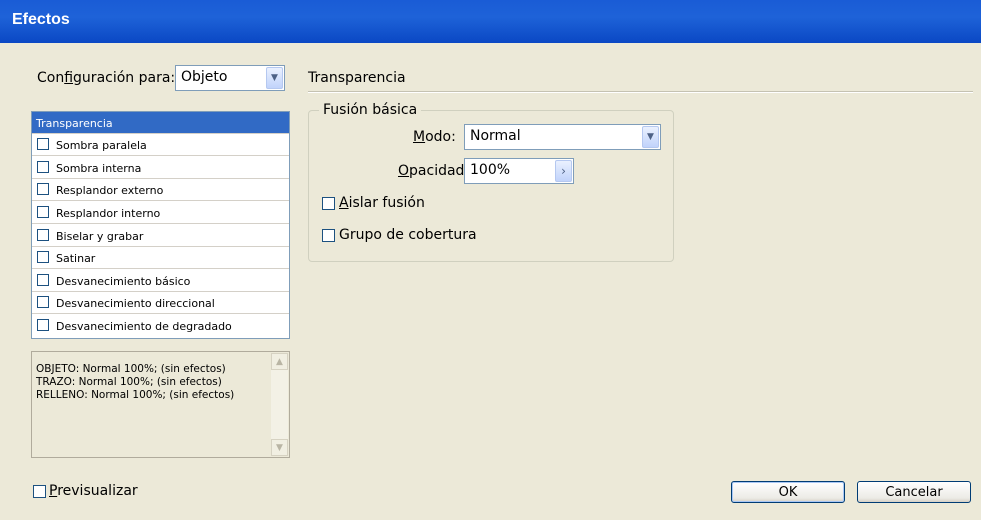  Describe the element at coordinates (160, 281) in the screenshot. I see `list-item-desvanecimiento-basico: Desvanecimiento básico` at that location.